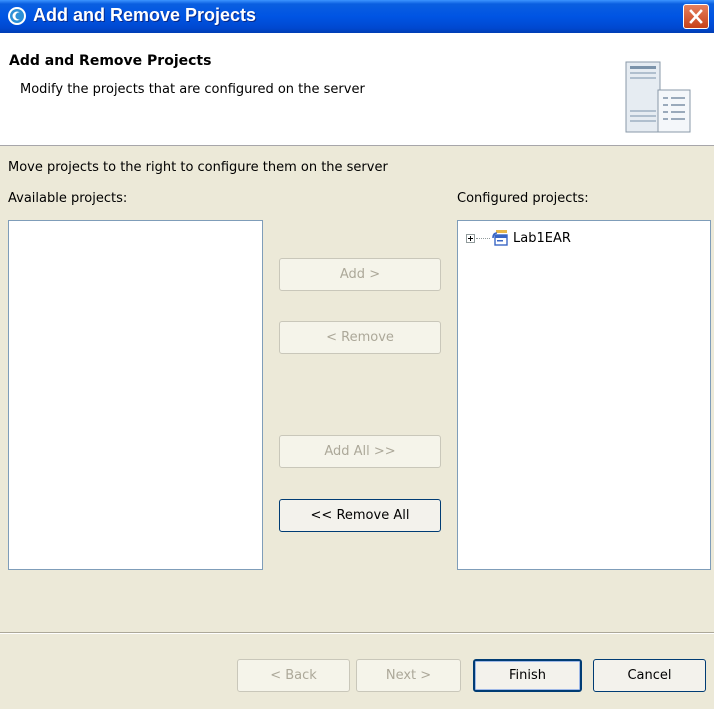 The height and width of the screenshot is (709, 714). What do you see at coordinates (17, 16) in the screenshot?
I see `eclipse-icon` at bounding box center [17, 16].